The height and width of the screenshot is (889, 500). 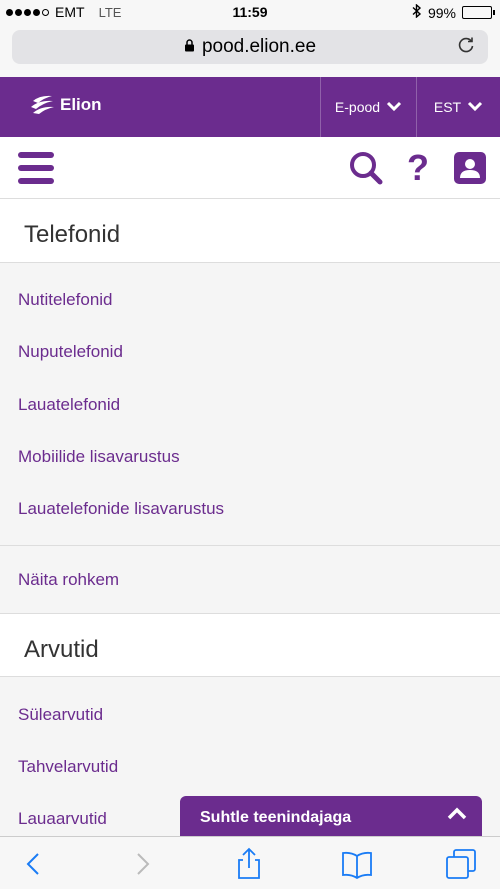 I want to click on category-link: Sülearvutid, so click(x=60, y=715).